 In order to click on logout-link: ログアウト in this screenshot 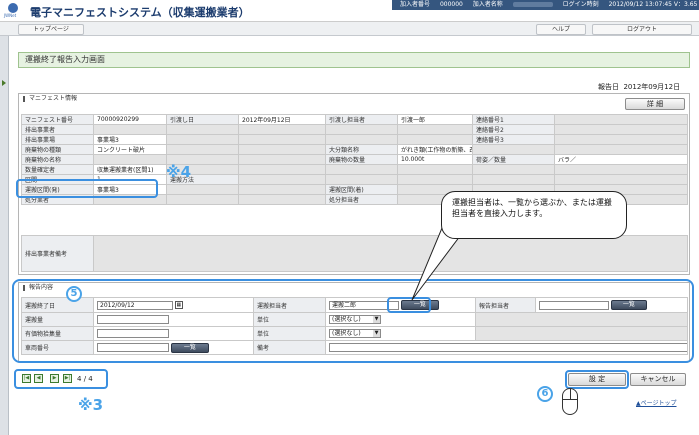, I will do `click(642, 29)`.